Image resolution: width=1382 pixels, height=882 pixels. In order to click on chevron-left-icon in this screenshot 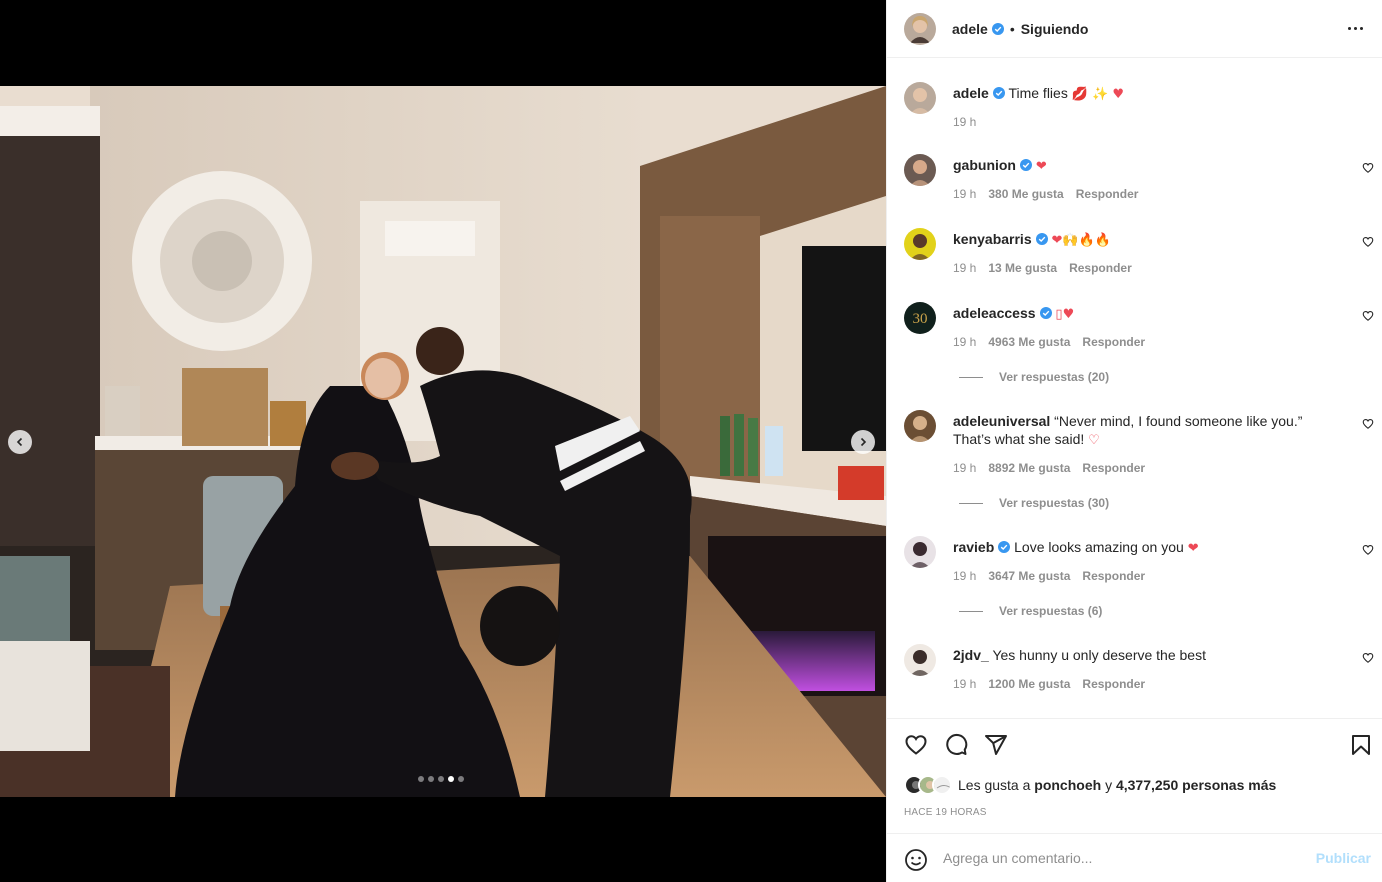, I will do `click(19, 442)`.